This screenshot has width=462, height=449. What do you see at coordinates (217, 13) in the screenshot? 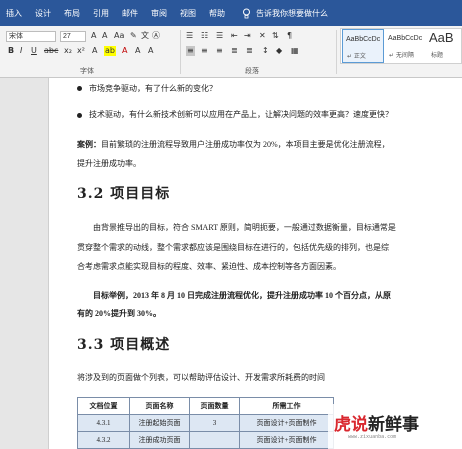
I see `tab-help: 帮助` at bounding box center [217, 13].